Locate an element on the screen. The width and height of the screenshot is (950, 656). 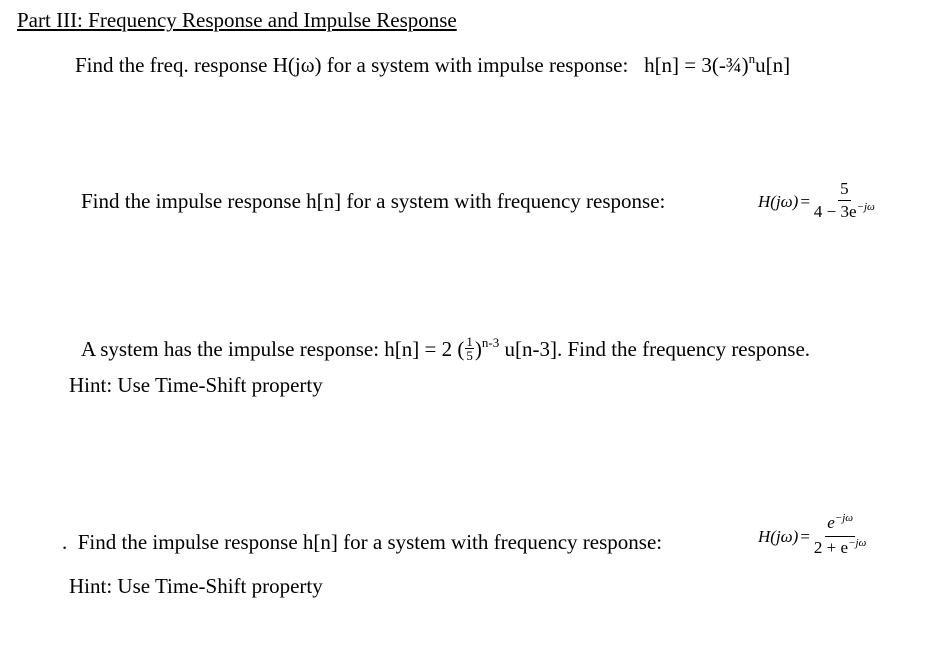
fraction-numerator: 5 is located at coordinates (844, 190).